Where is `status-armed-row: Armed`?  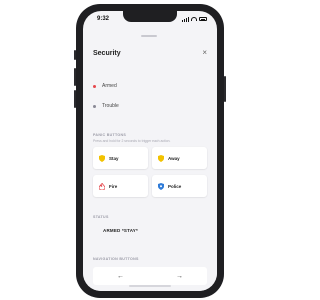 status-armed-row: Armed is located at coordinates (105, 86).